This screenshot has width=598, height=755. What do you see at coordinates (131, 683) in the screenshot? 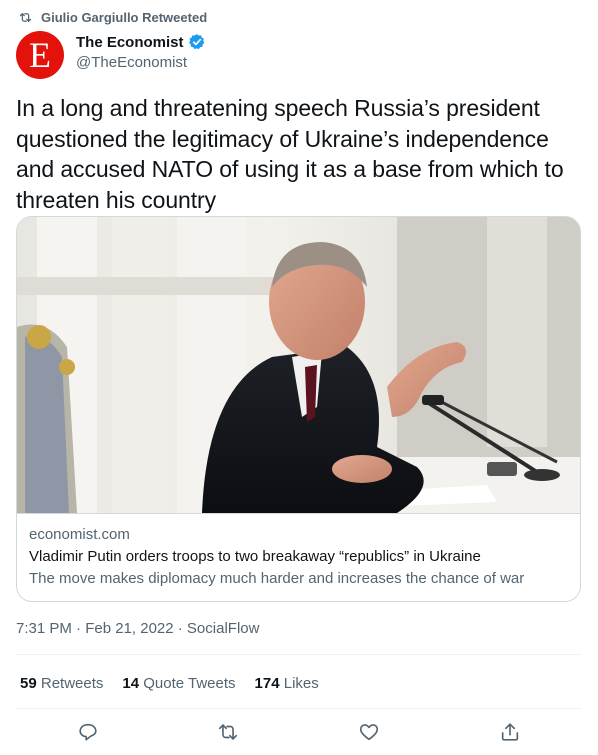
I see `quotes-count: 14` at bounding box center [131, 683].